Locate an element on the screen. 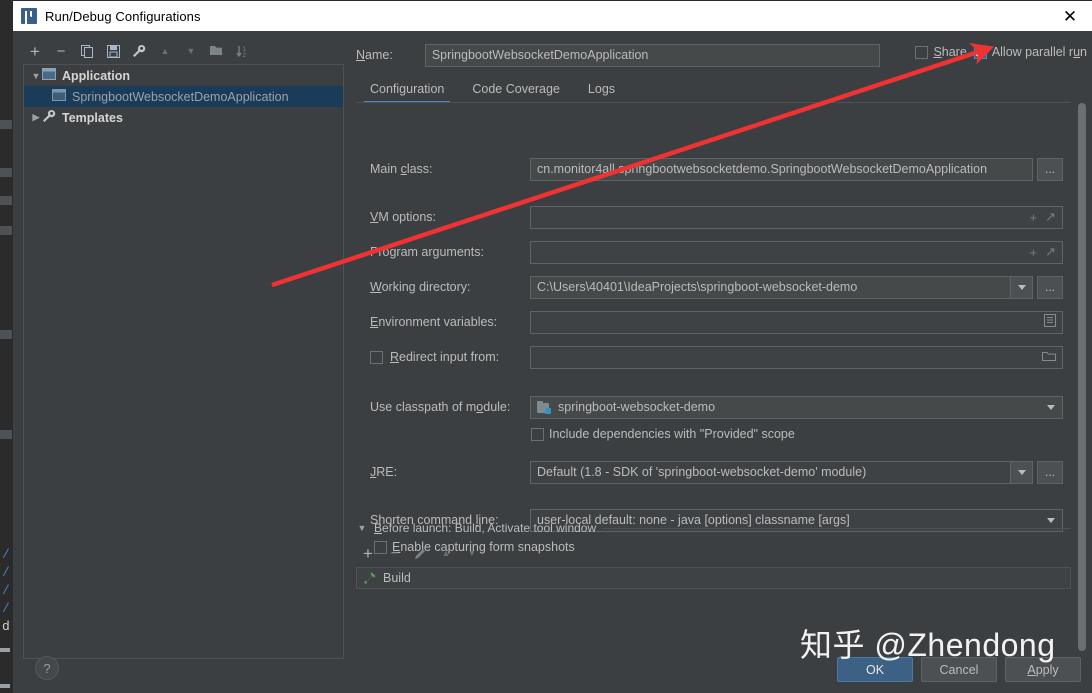 The image size is (1092, 693). pencil-icon is located at coordinates (420, 553).